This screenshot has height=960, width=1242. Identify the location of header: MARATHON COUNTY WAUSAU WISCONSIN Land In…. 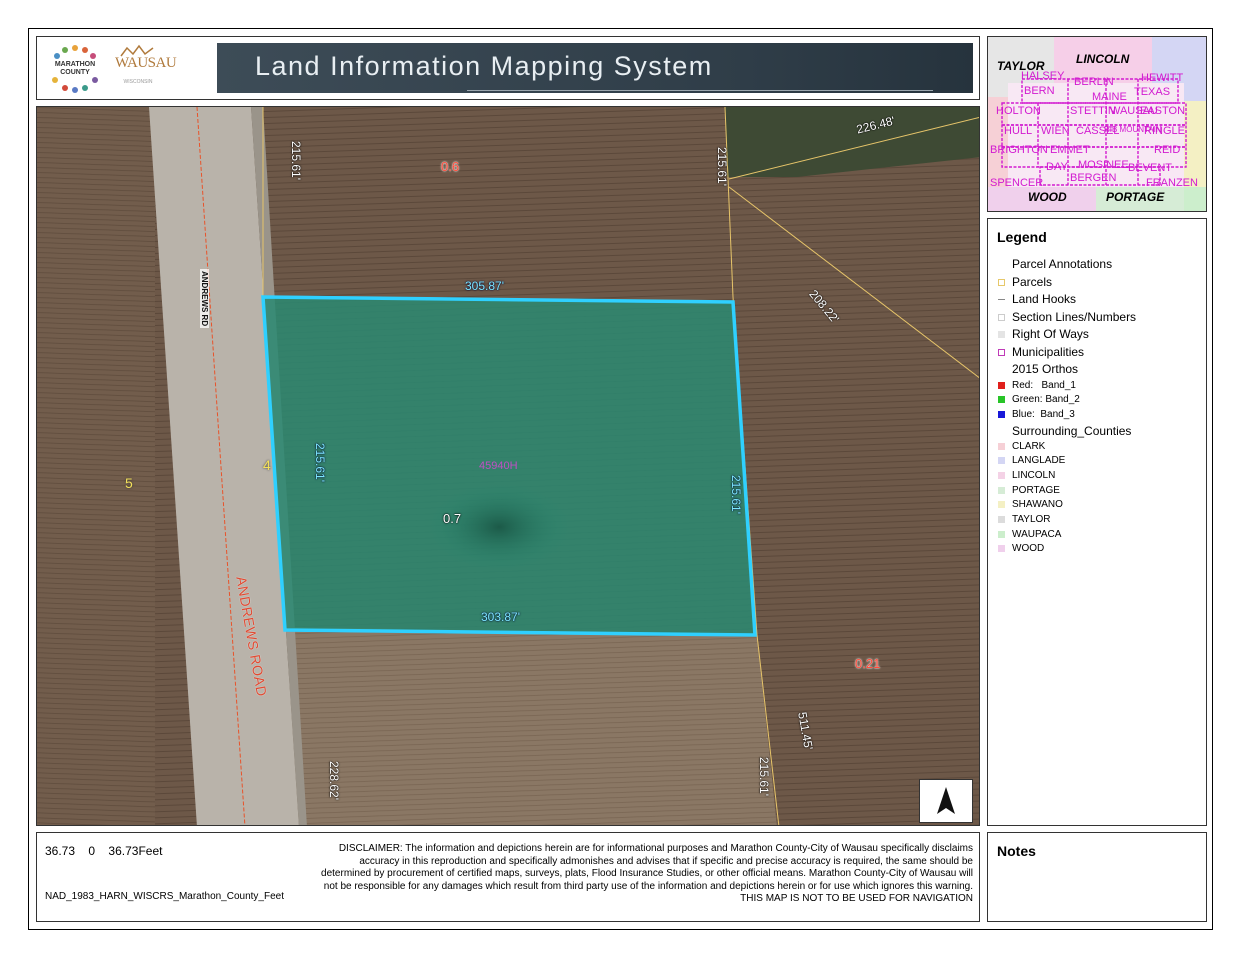
(508, 68).